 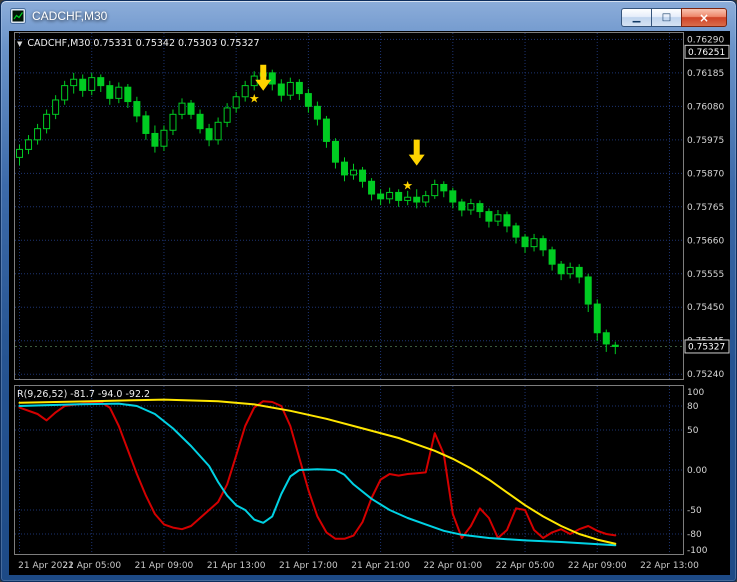 What do you see at coordinates (705, 141) in the screenshot?
I see `price-label: 0.75975` at bounding box center [705, 141].